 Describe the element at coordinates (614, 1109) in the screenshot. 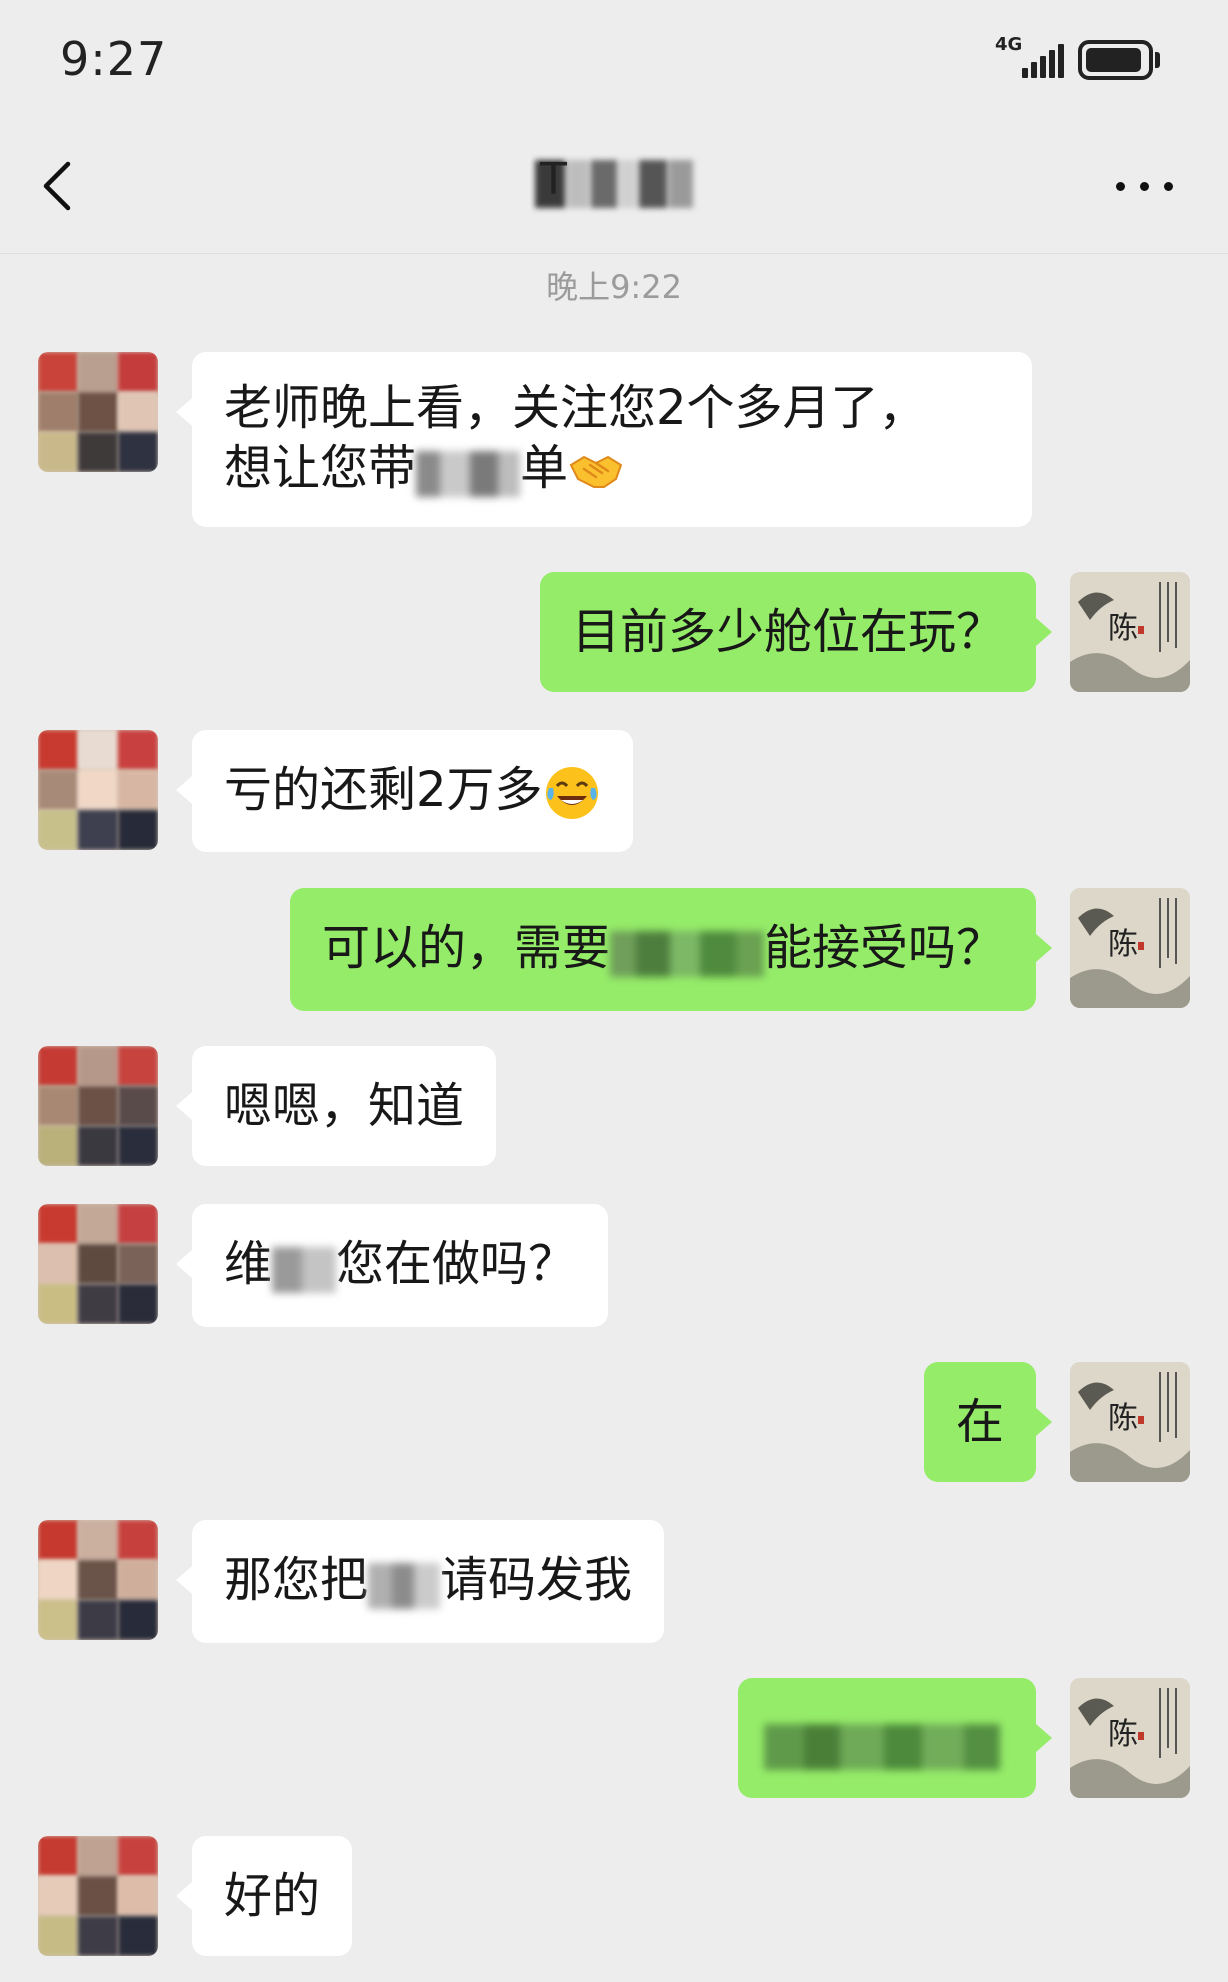

I see `message-row: 嗯嗯，知道` at that location.